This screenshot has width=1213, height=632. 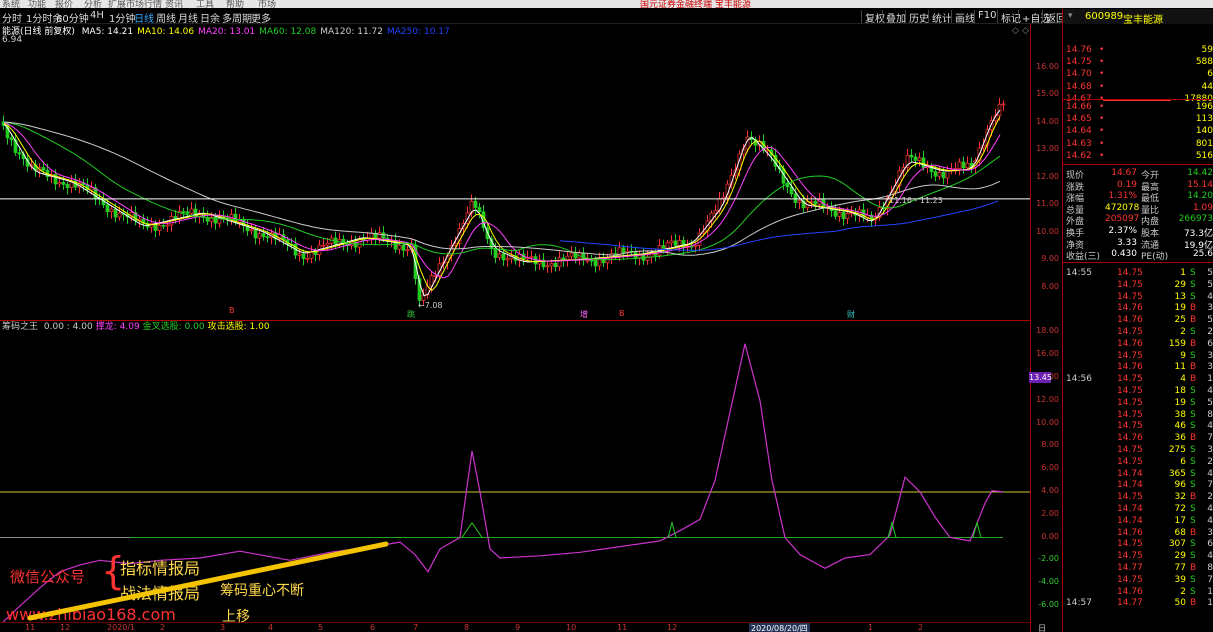 I want to click on period-tab-8: 日余, so click(x=210, y=17).